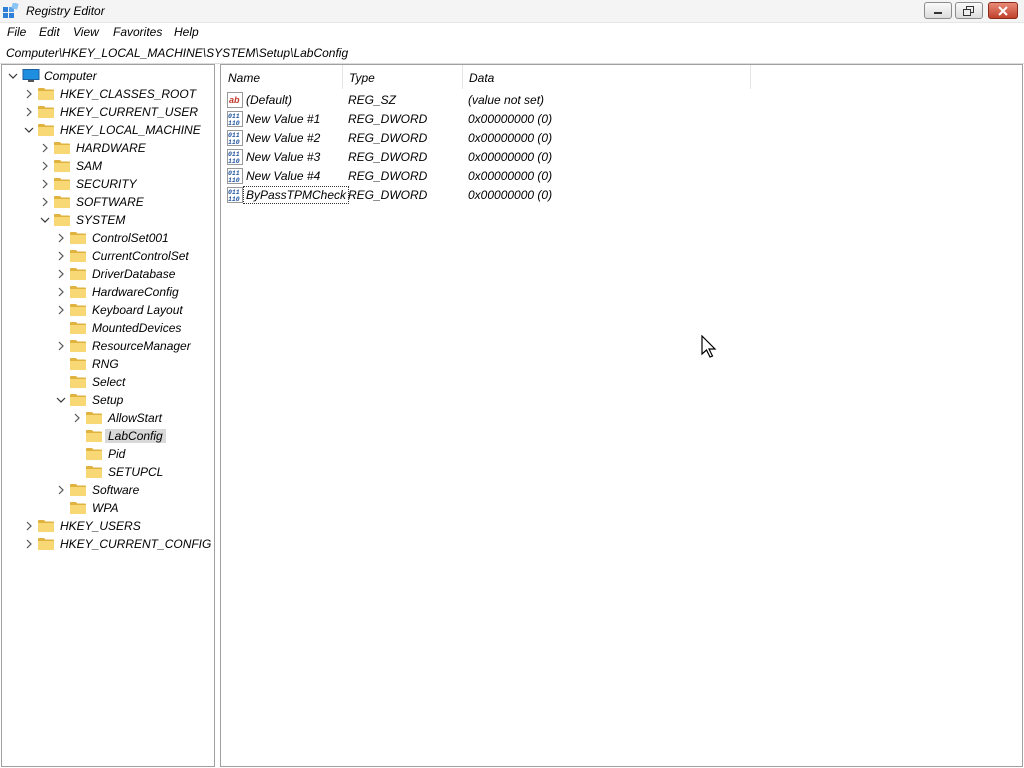 The image size is (1024, 768). What do you see at coordinates (234, 180) in the screenshot?
I see `svg-text: 110` at bounding box center [234, 180].